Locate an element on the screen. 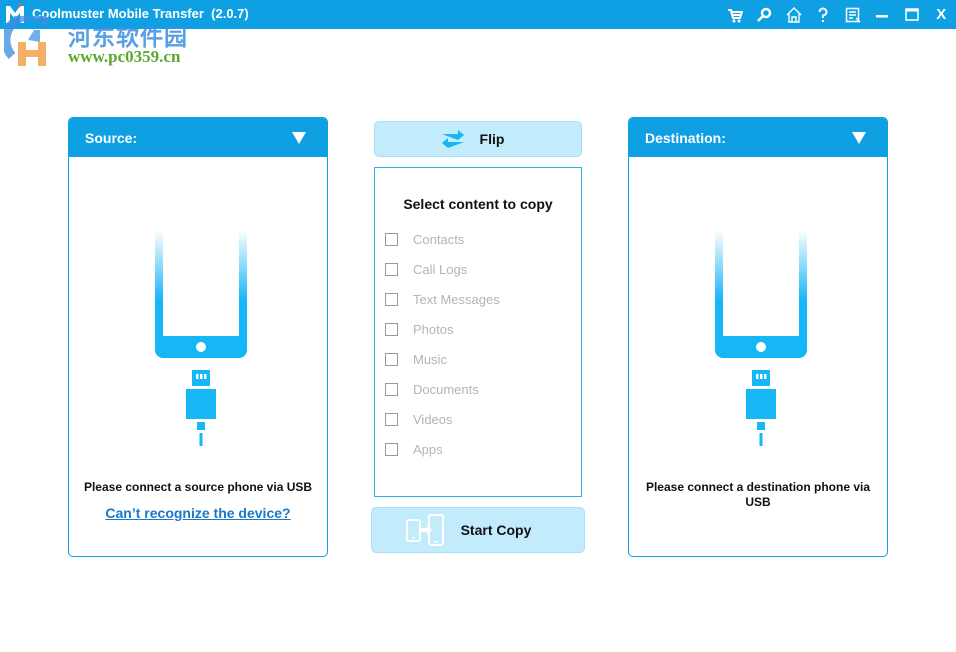 This screenshot has height=652, width=956. minimize-button is located at coordinates (883, 14).